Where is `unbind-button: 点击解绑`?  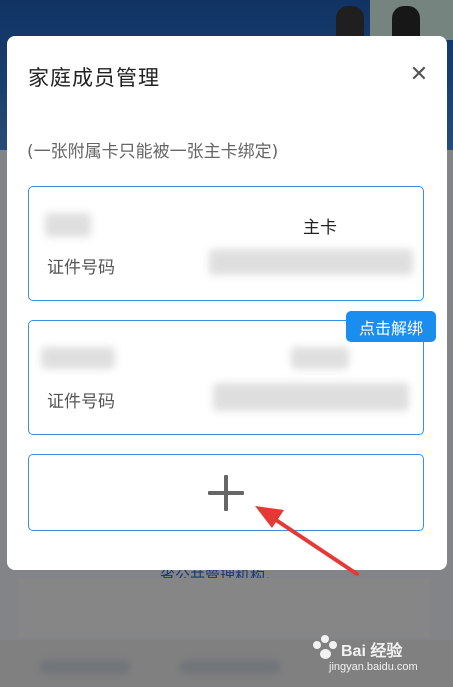
unbind-button: 点击解绑 is located at coordinates (391, 326).